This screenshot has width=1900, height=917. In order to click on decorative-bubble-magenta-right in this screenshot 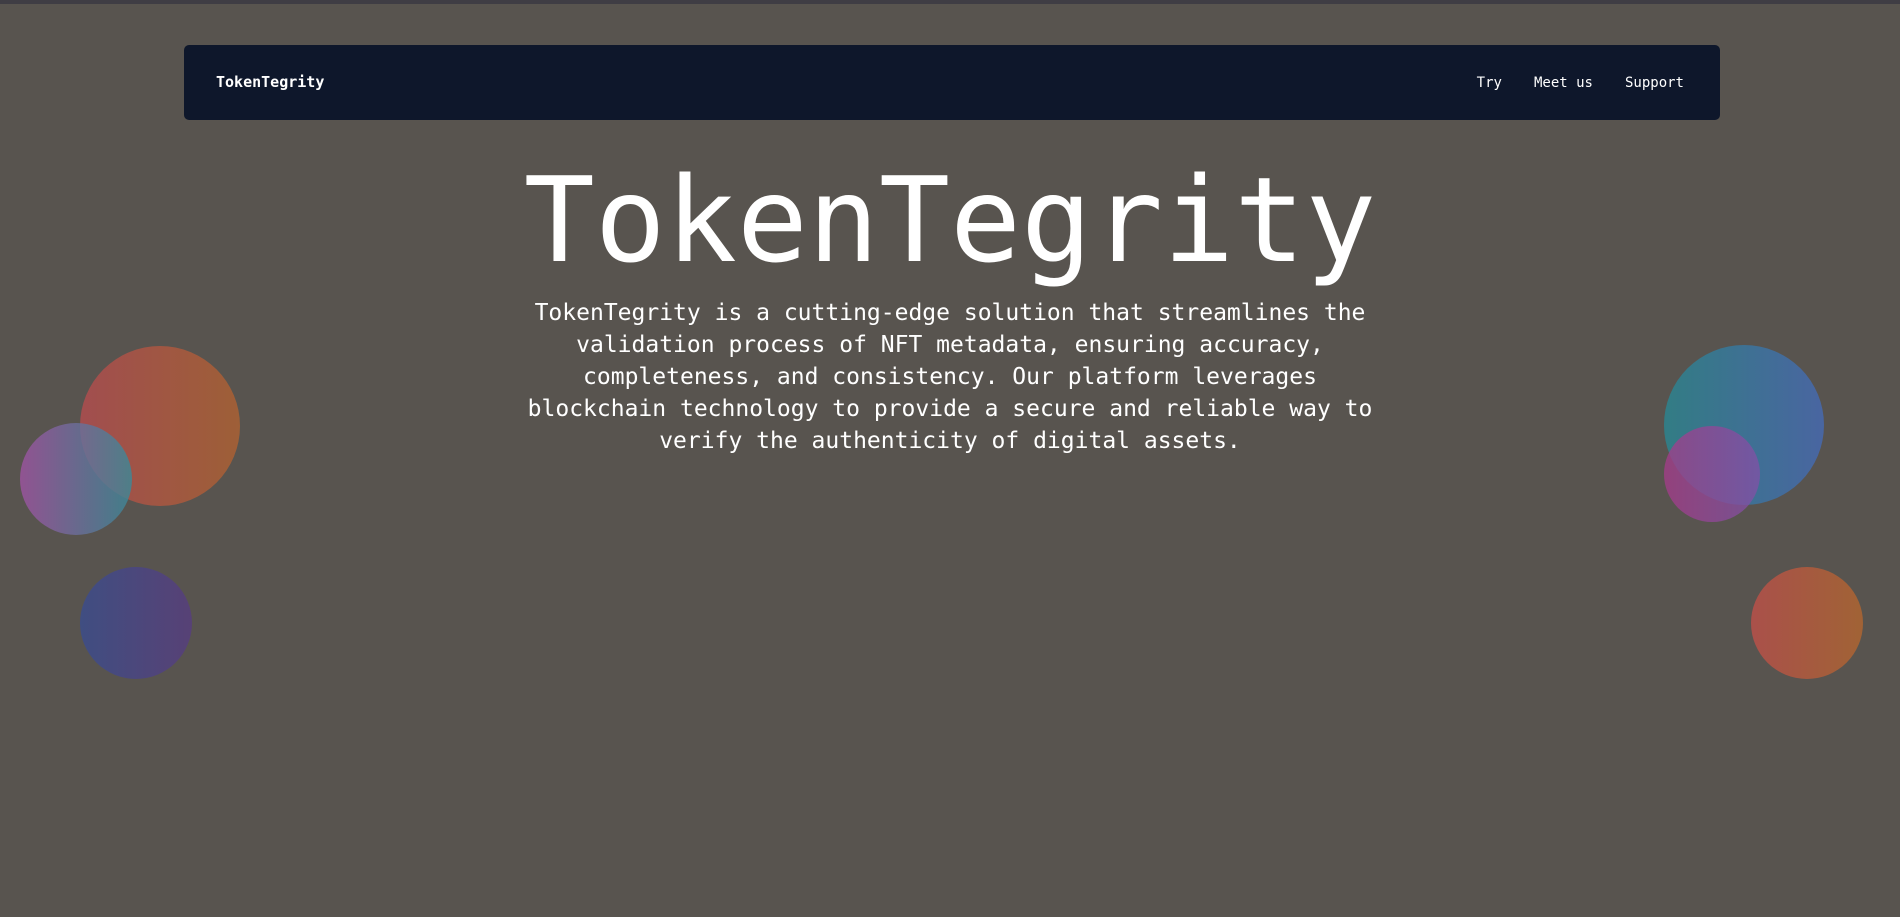, I will do `click(1712, 474)`.